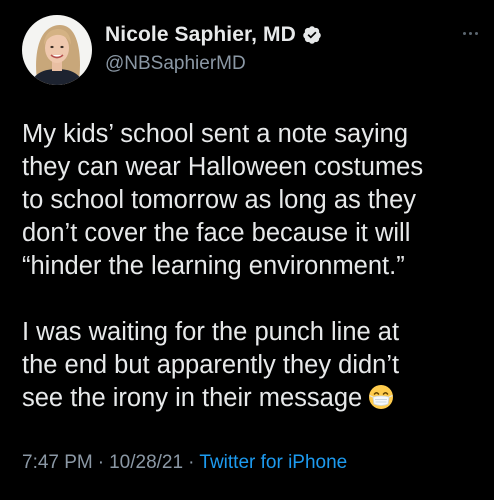  What do you see at coordinates (381, 401) in the screenshot?
I see `medical-mask-emoji-icon` at bounding box center [381, 401].